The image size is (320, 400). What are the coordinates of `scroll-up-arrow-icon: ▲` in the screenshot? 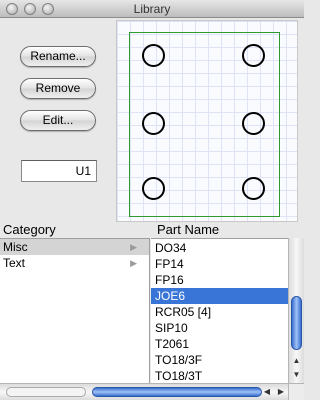 It's located at (296, 361).